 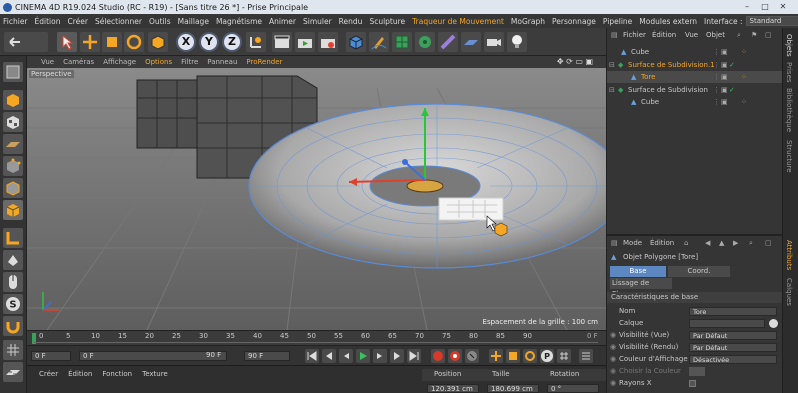 What do you see at coordinates (80, 374) in the screenshot?
I see `material-menu-edition: Édition` at bounding box center [80, 374].